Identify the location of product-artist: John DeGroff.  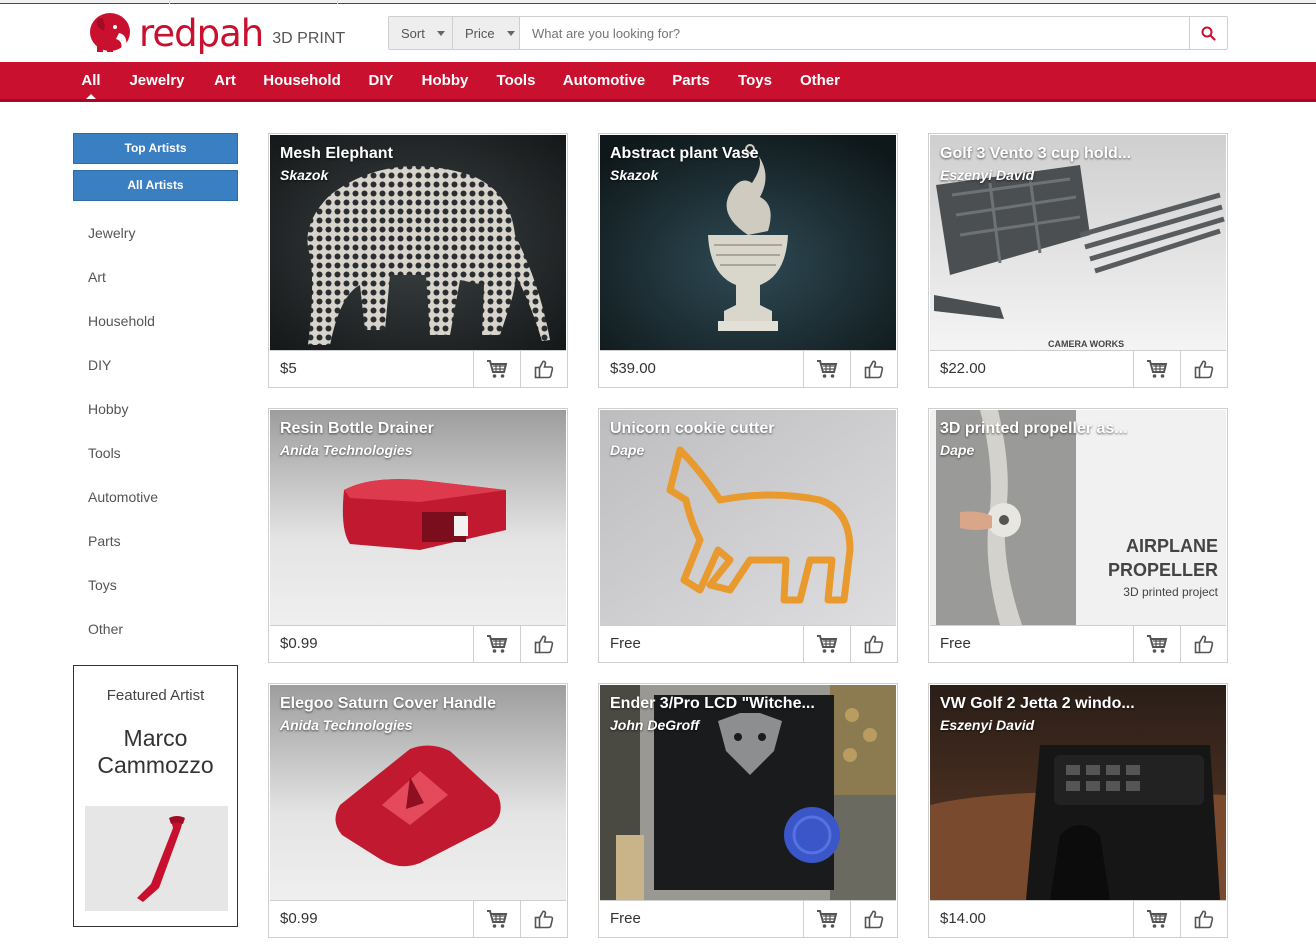
(654, 725).